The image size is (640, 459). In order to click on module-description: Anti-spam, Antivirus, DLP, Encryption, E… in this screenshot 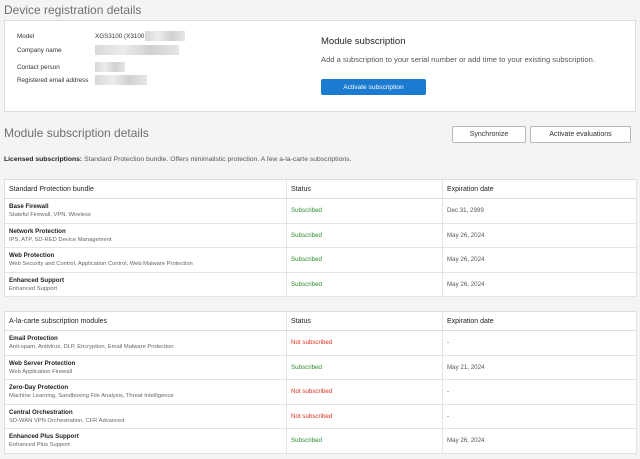, I will do `click(91, 347)`.